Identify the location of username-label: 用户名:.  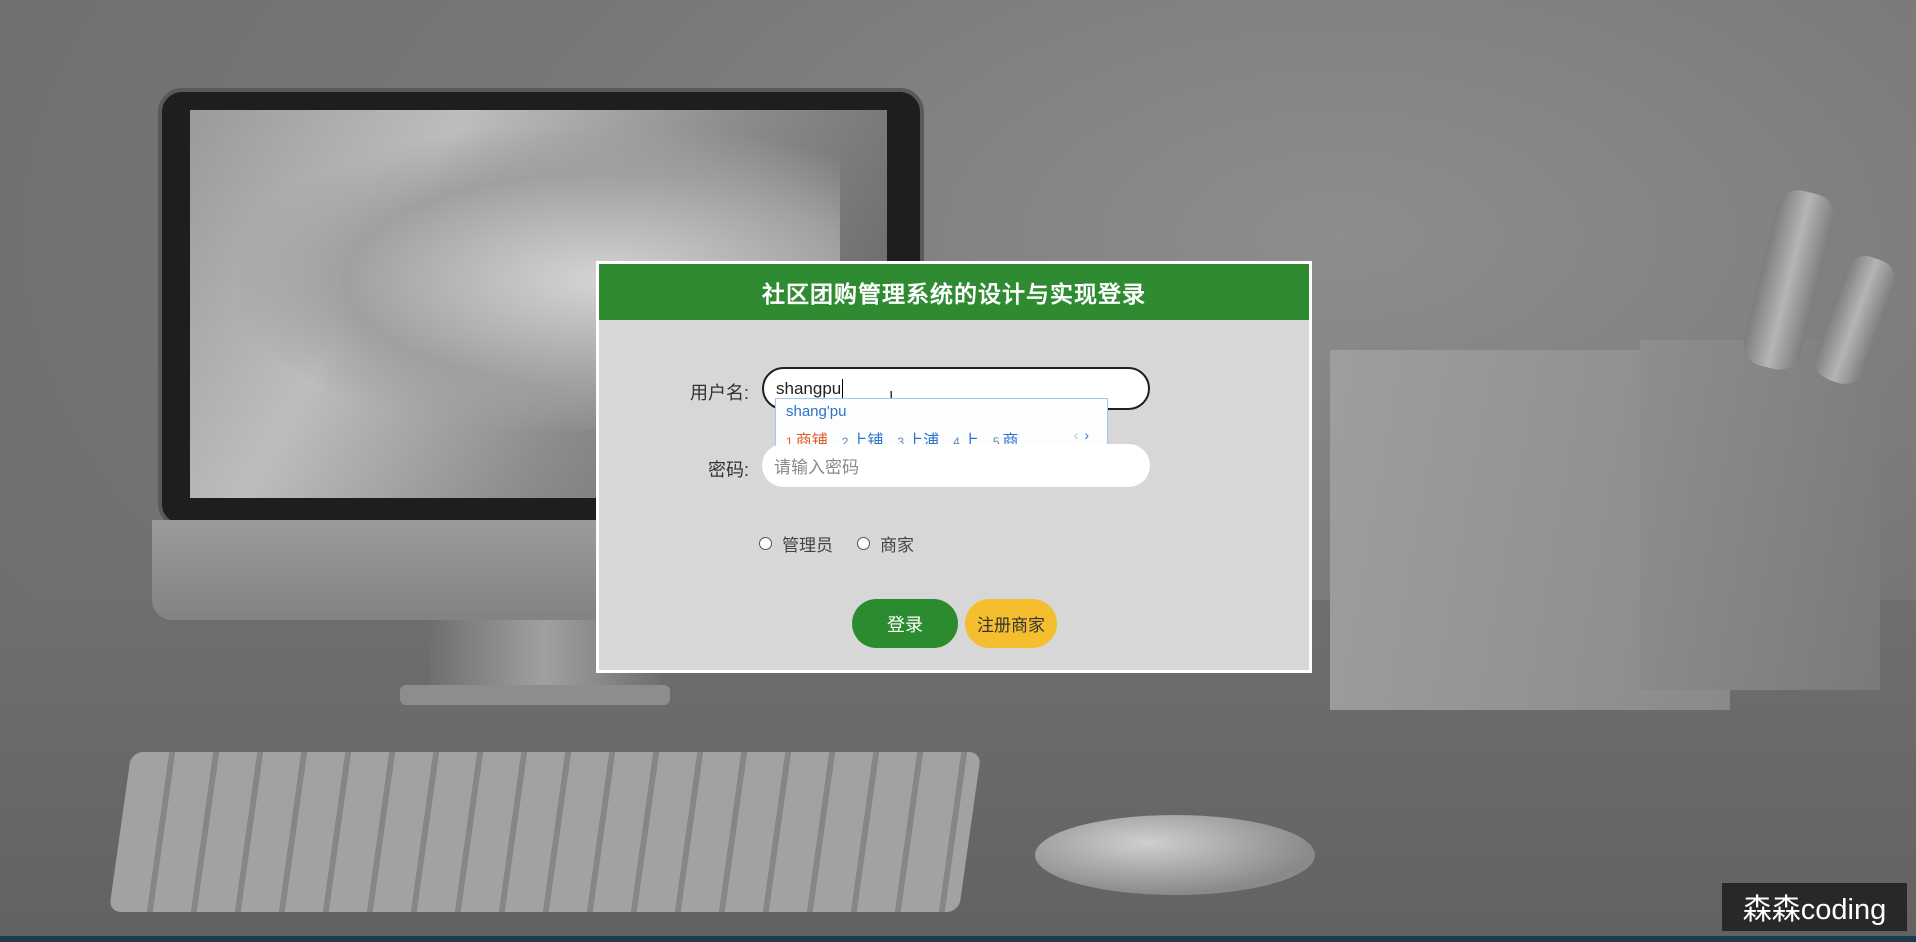
(719, 393).